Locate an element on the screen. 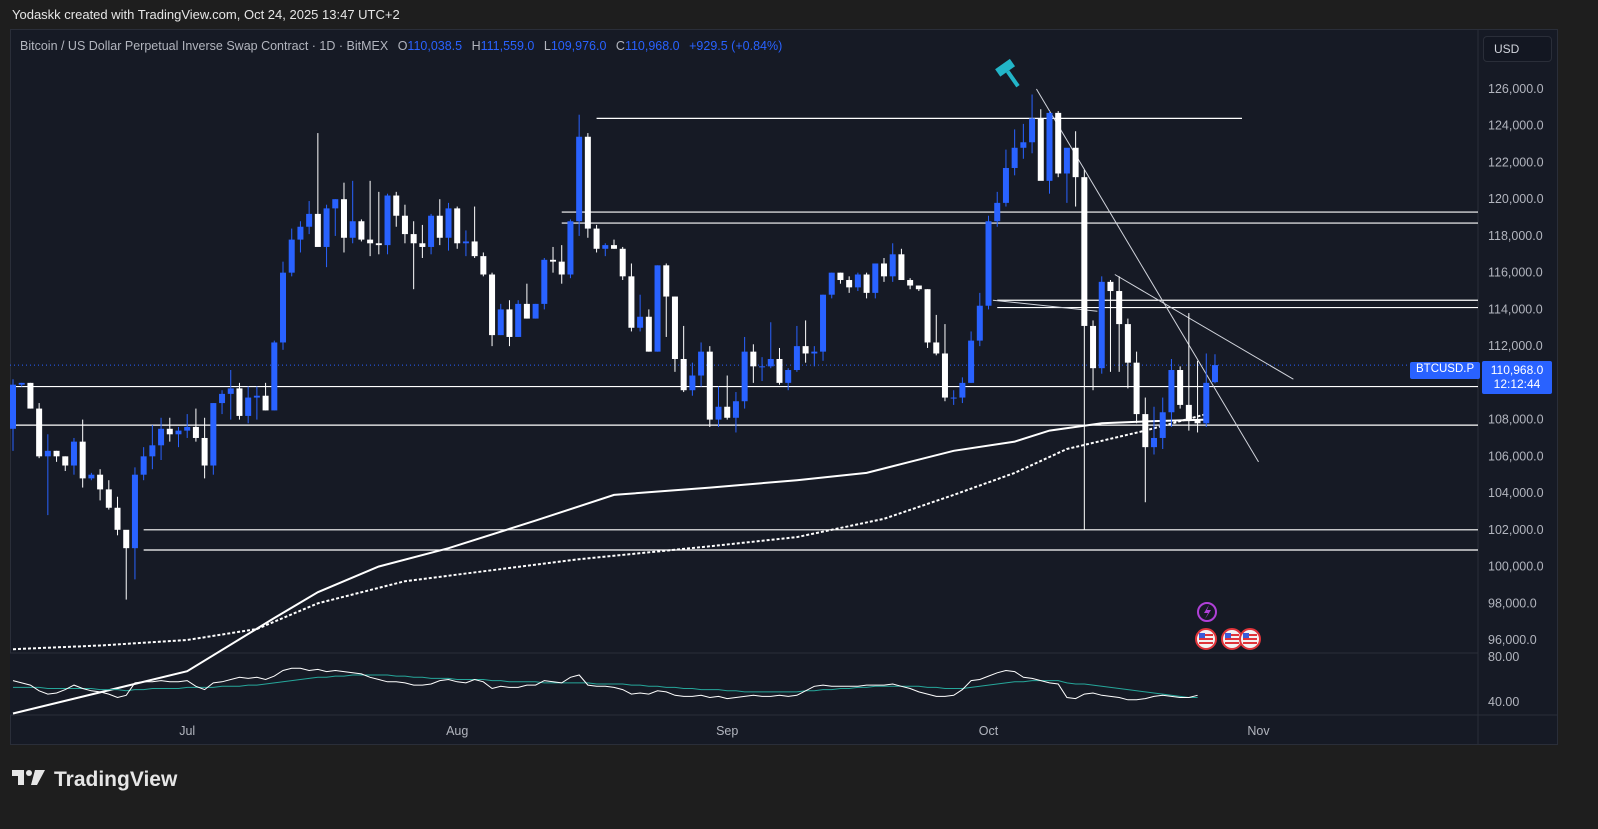 The image size is (1598, 829). lightning-icon is located at coordinates (1207, 612).